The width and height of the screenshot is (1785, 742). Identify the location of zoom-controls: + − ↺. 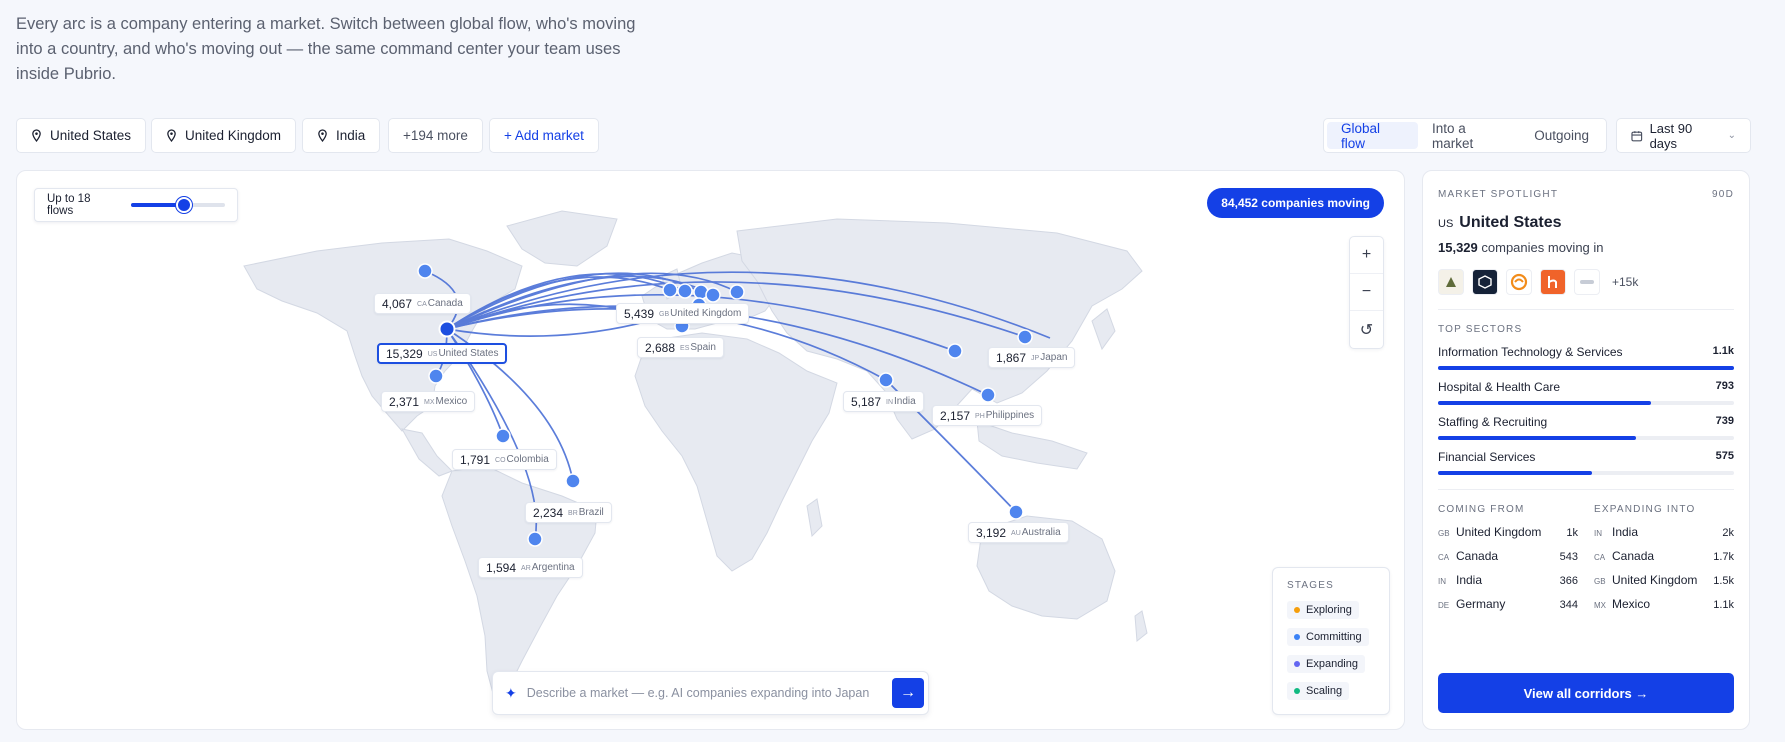
(1366, 292).